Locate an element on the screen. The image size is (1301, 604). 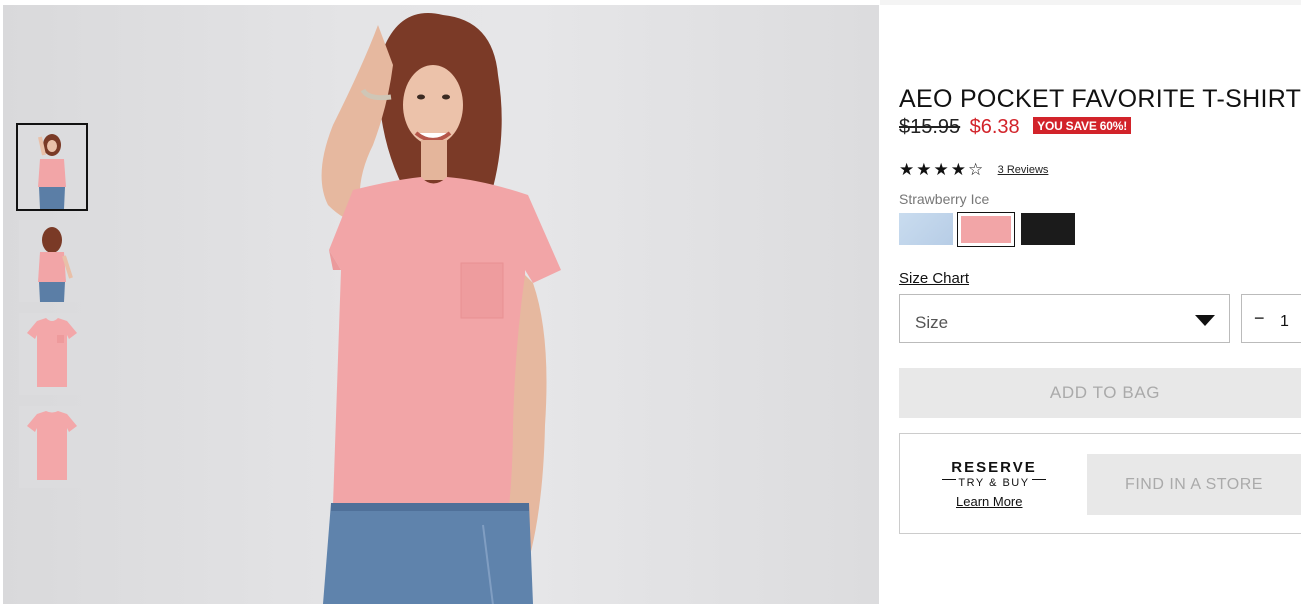
size-dropdown-label: Size is located at coordinates (932, 322).